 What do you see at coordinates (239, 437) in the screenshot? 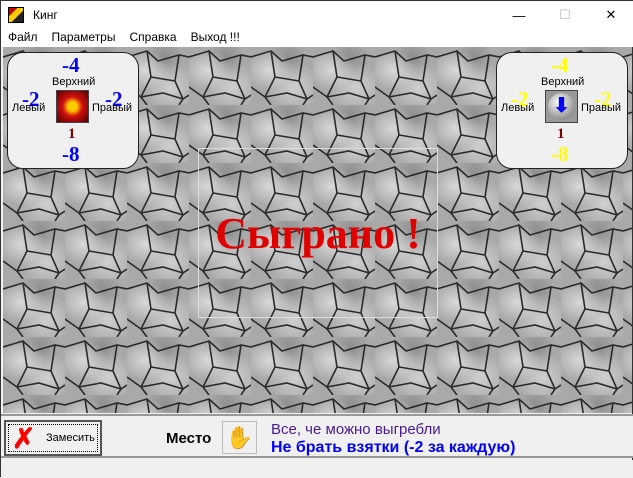
I see `hand-icon: ✋` at bounding box center [239, 437].